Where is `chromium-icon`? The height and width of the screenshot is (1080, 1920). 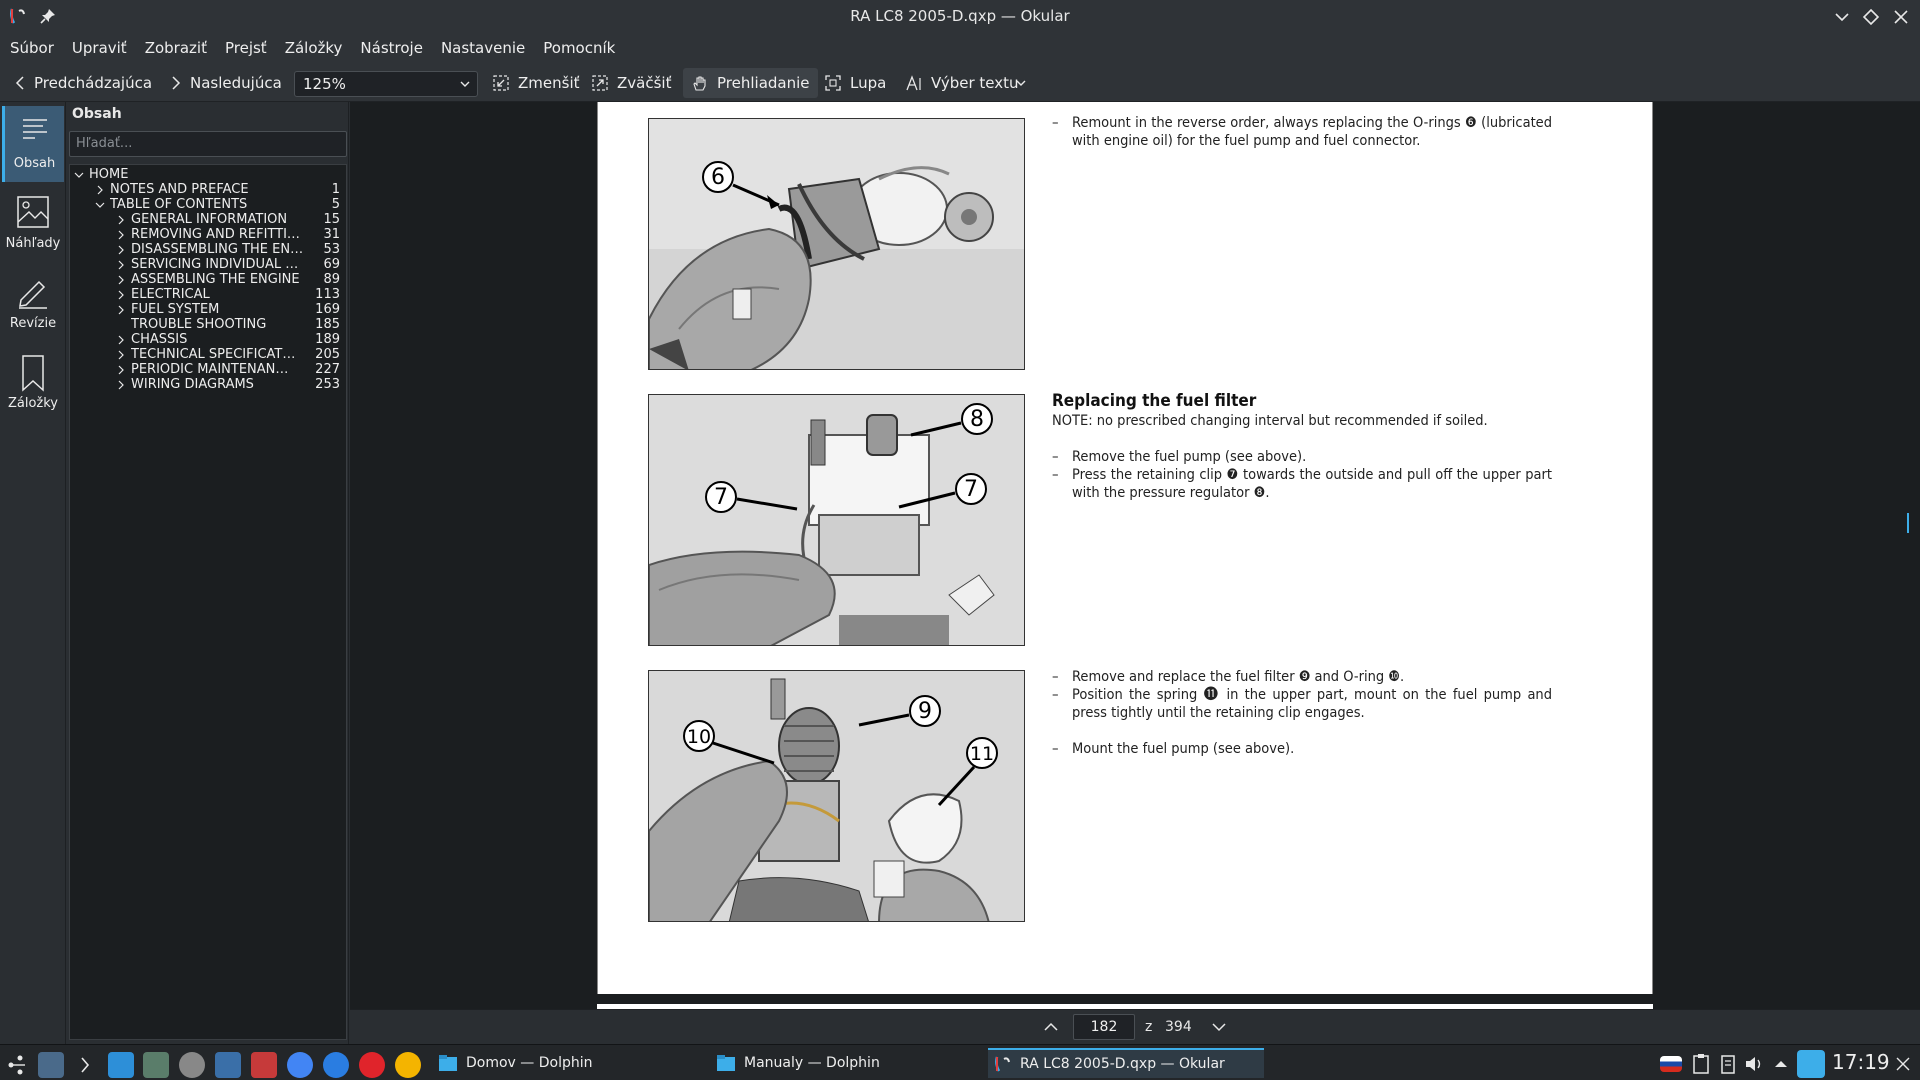
chromium-icon is located at coordinates (300, 1065).